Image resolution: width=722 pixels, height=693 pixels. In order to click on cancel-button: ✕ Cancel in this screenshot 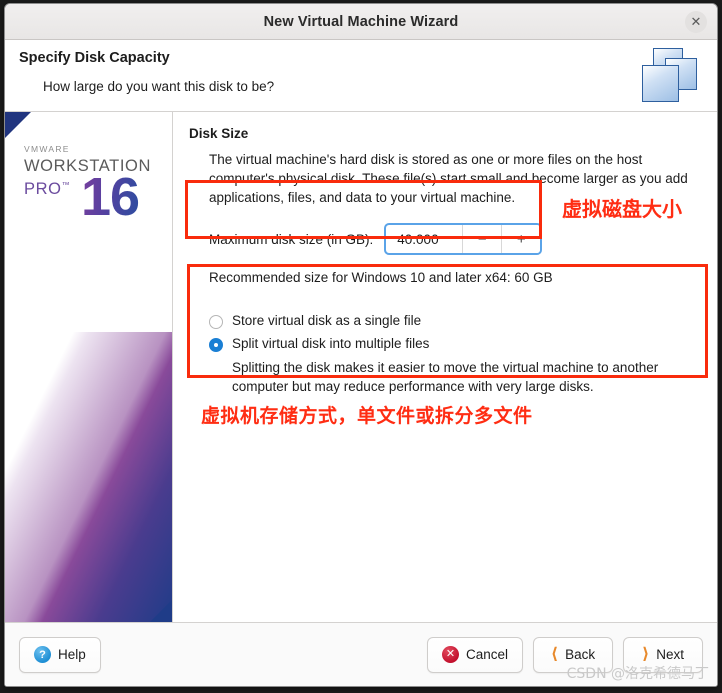, I will do `click(474, 654)`.